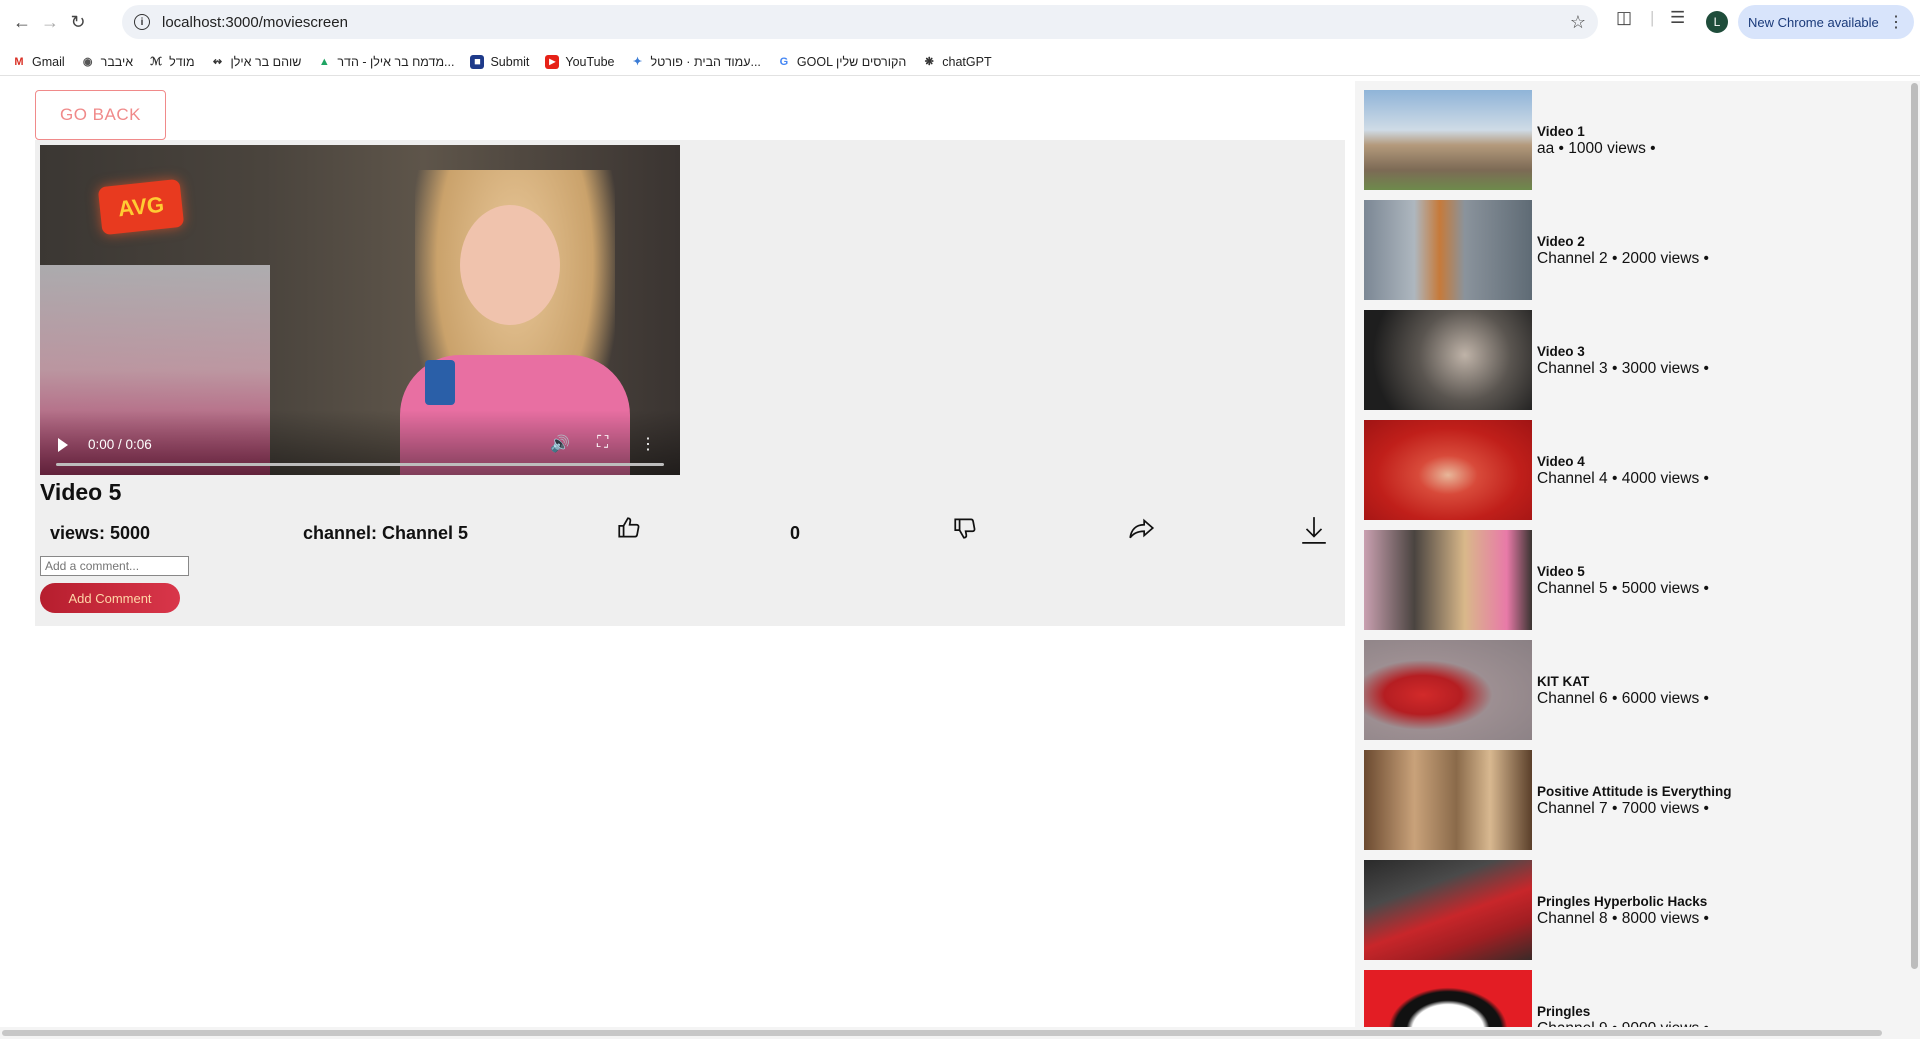 The height and width of the screenshot is (1039, 1920). Describe the element at coordinates (386, 533) in the screenshot. I see `channel-name: channel: Channel 5` at that location.